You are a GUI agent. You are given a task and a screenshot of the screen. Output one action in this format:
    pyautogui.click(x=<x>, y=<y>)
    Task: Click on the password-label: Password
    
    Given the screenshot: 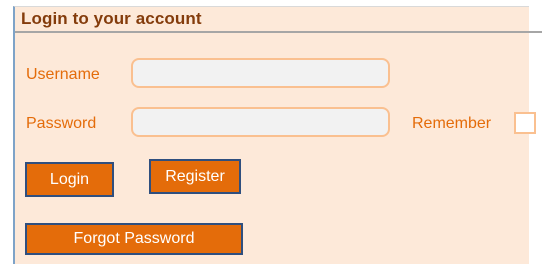 What is the action you would take?
    pyautogui.click(x=61, y=123)
    